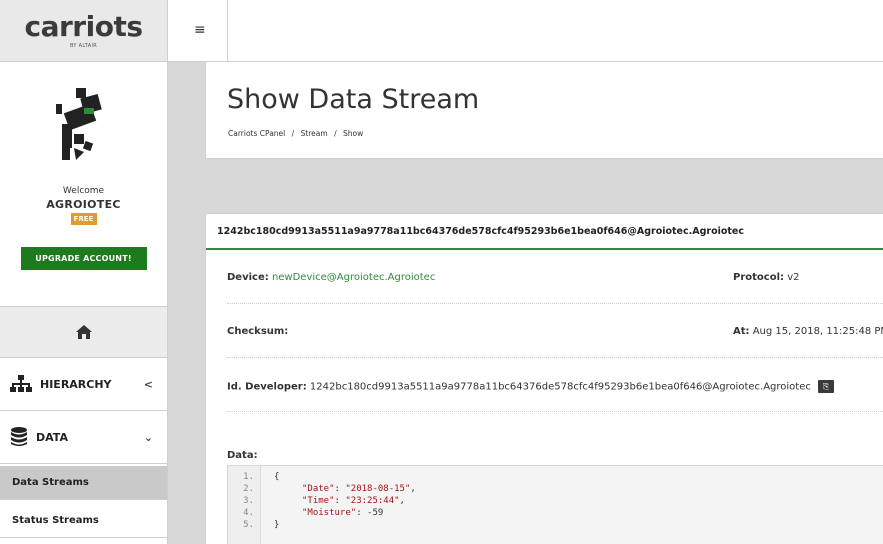 The height and width of the screenshot is (544, 883). What do you see at coordinates (353, 133) in the screenshot?
I see `breadcrumb-show: Show` at bounding box center [353, 133].